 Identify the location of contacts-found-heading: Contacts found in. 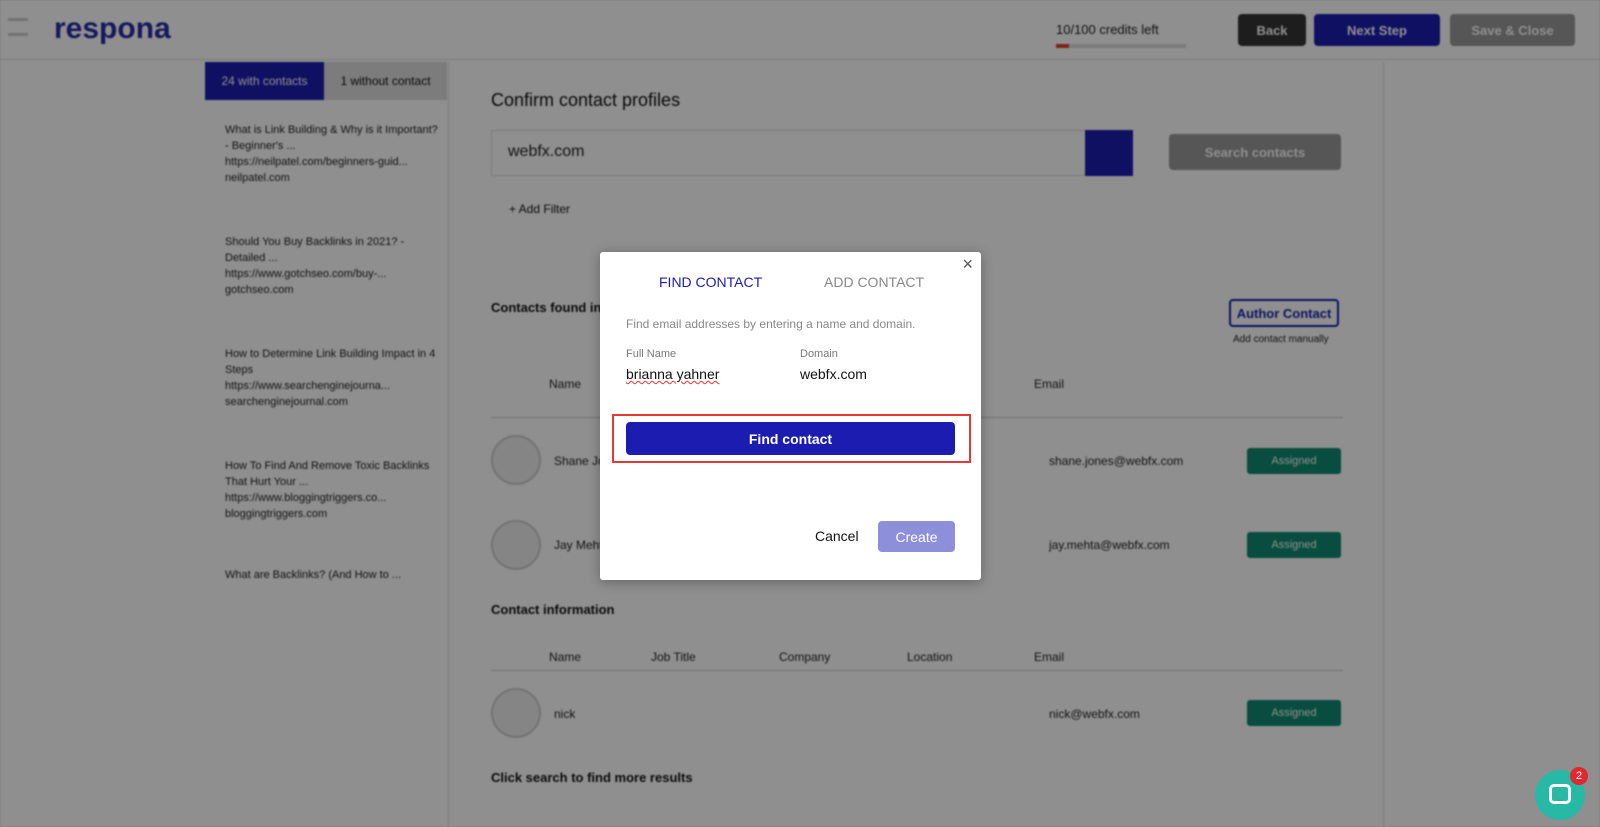
(546, 307).